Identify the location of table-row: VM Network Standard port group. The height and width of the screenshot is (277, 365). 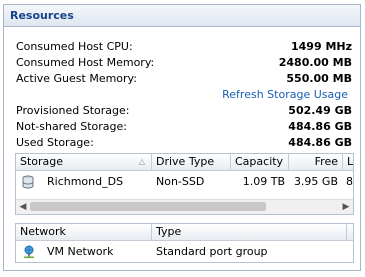
(184, 251).